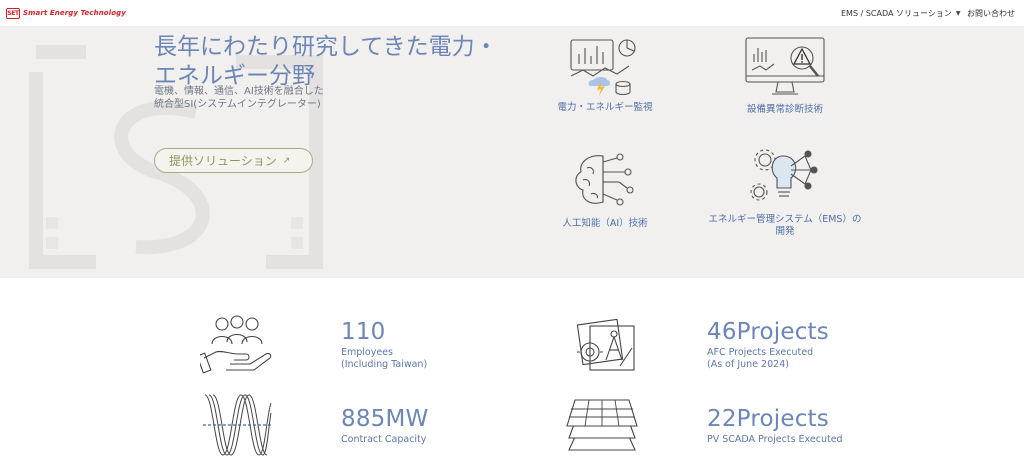 The width and height of the screenshot is (1024, 457). What do you see at coordinates (768, 419) in the screenshot?
I see `stat-value: 22Projects` at bounding box center [768, 419].